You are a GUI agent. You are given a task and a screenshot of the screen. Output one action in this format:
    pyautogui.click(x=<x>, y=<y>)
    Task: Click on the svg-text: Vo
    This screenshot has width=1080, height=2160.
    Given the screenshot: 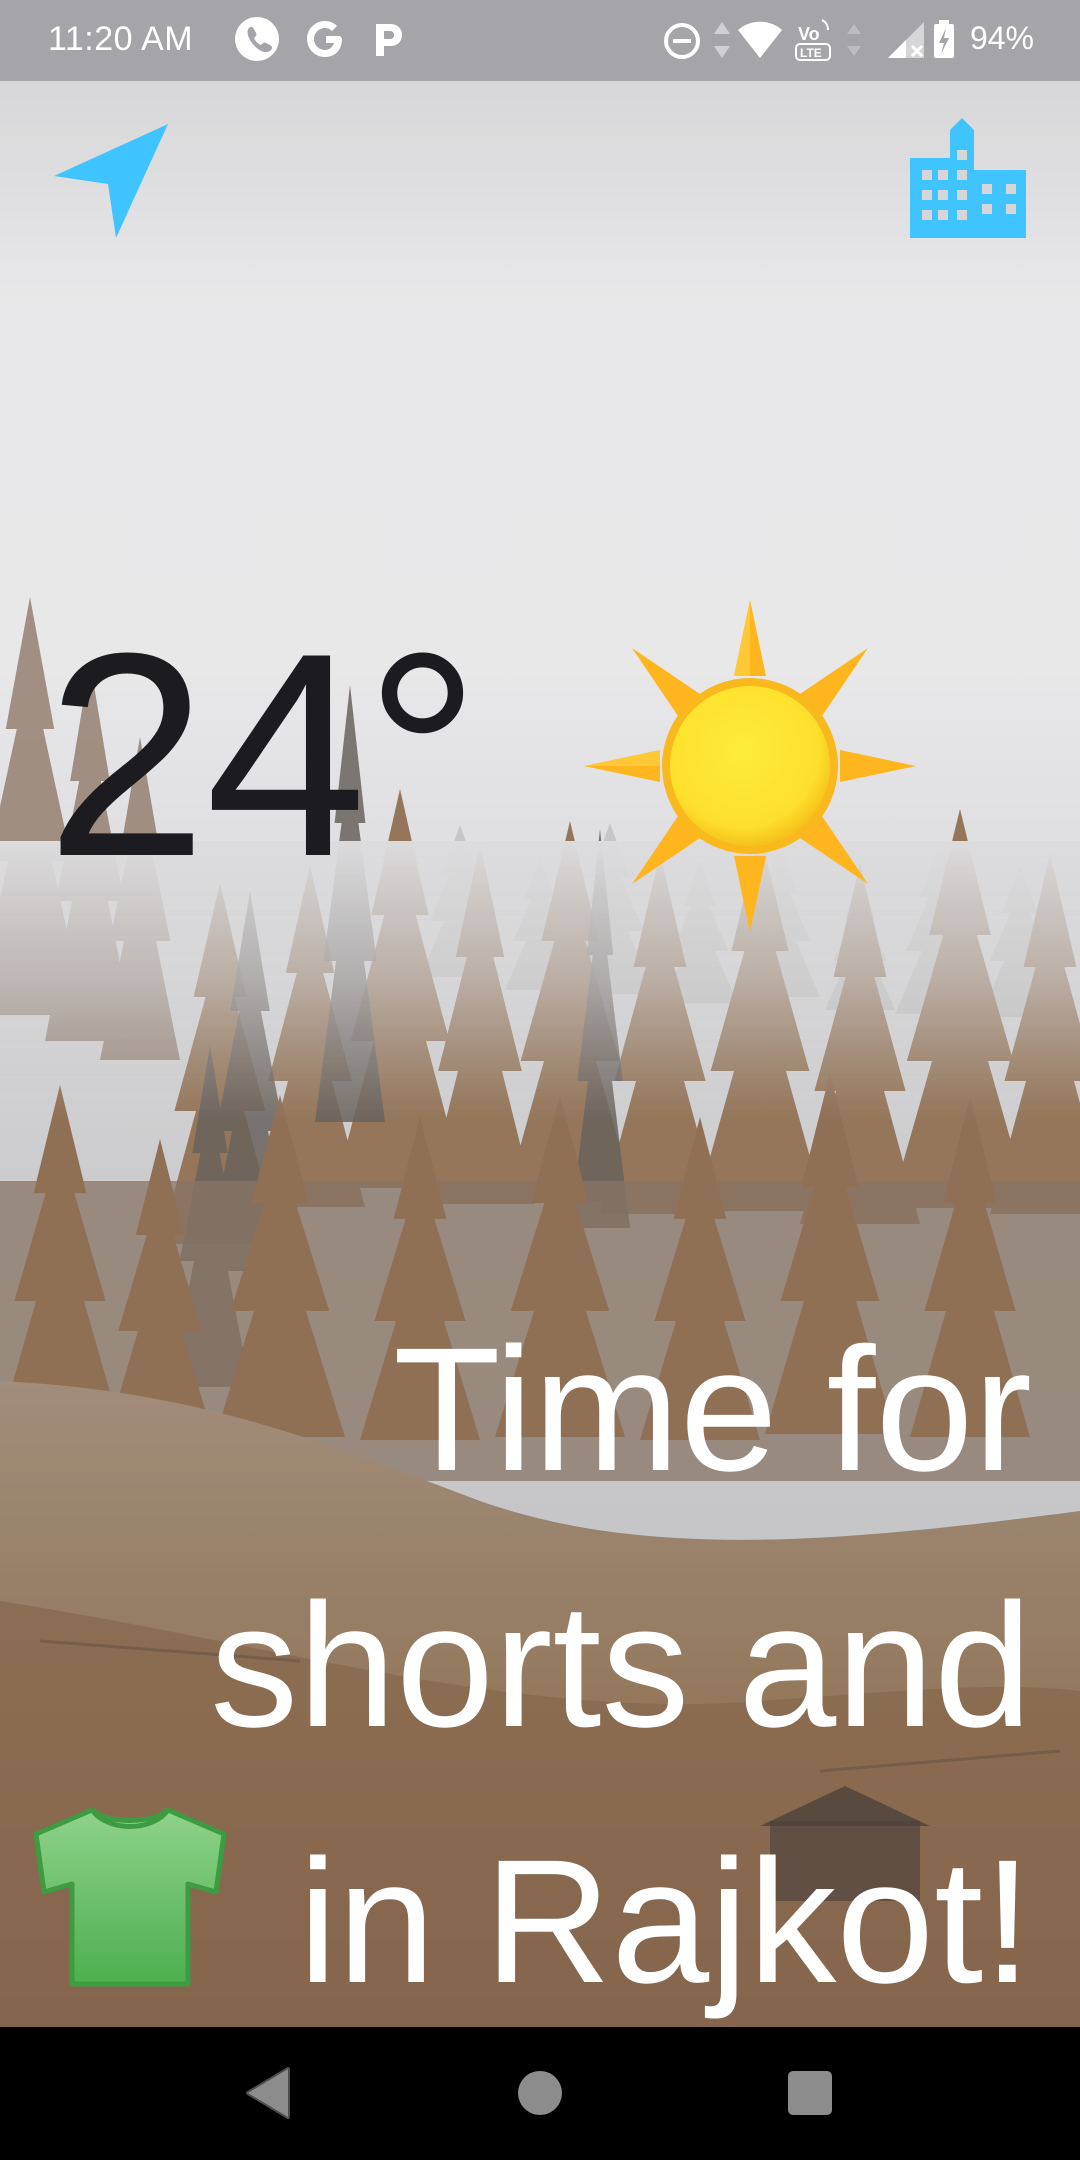 What is the action you would take?
    pyautogui.click(x=809, y=34)
    